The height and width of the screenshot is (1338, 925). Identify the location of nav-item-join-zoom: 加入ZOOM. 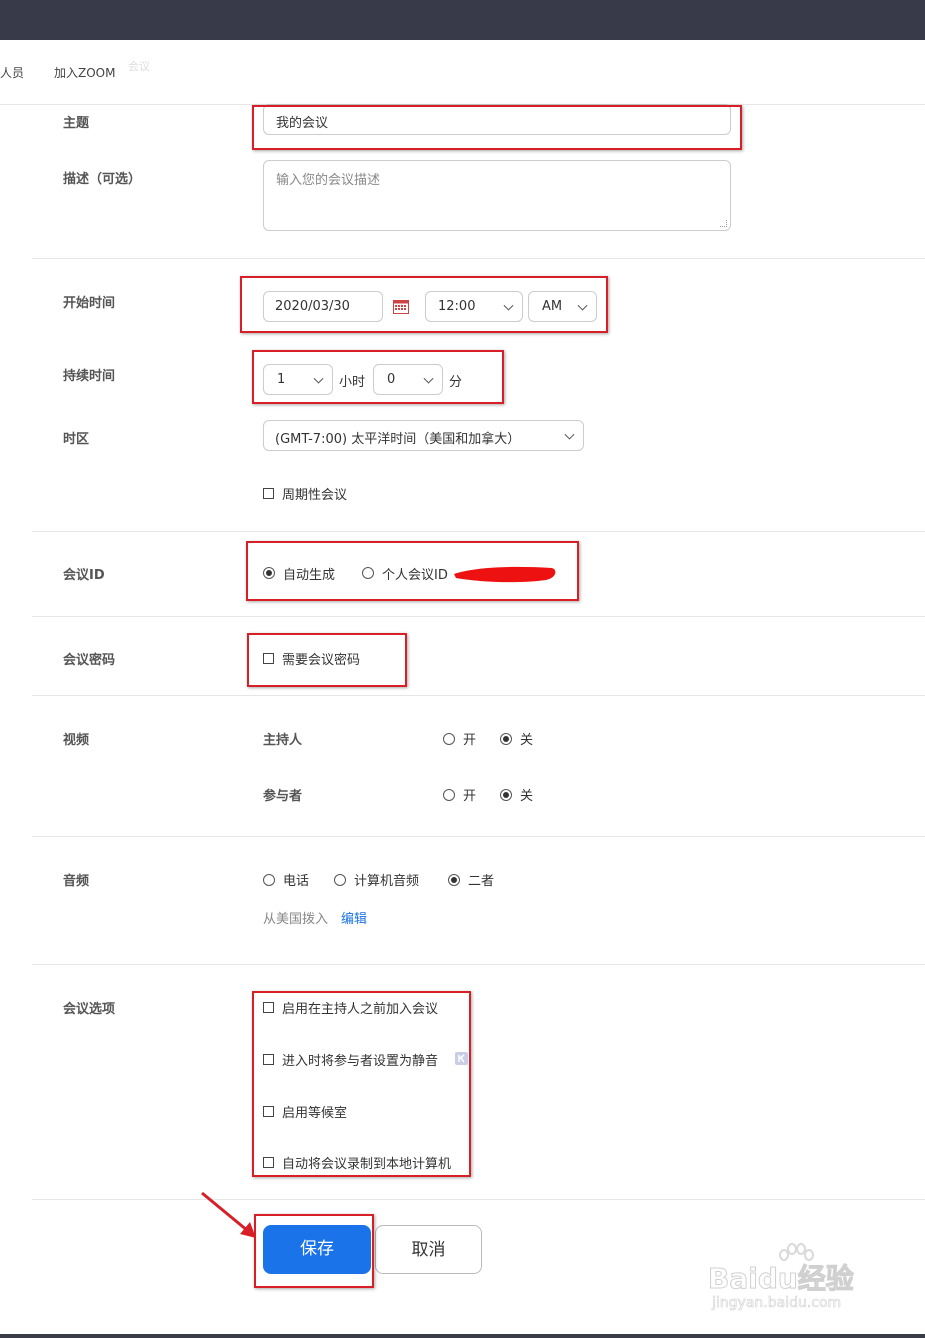
(84, 72).